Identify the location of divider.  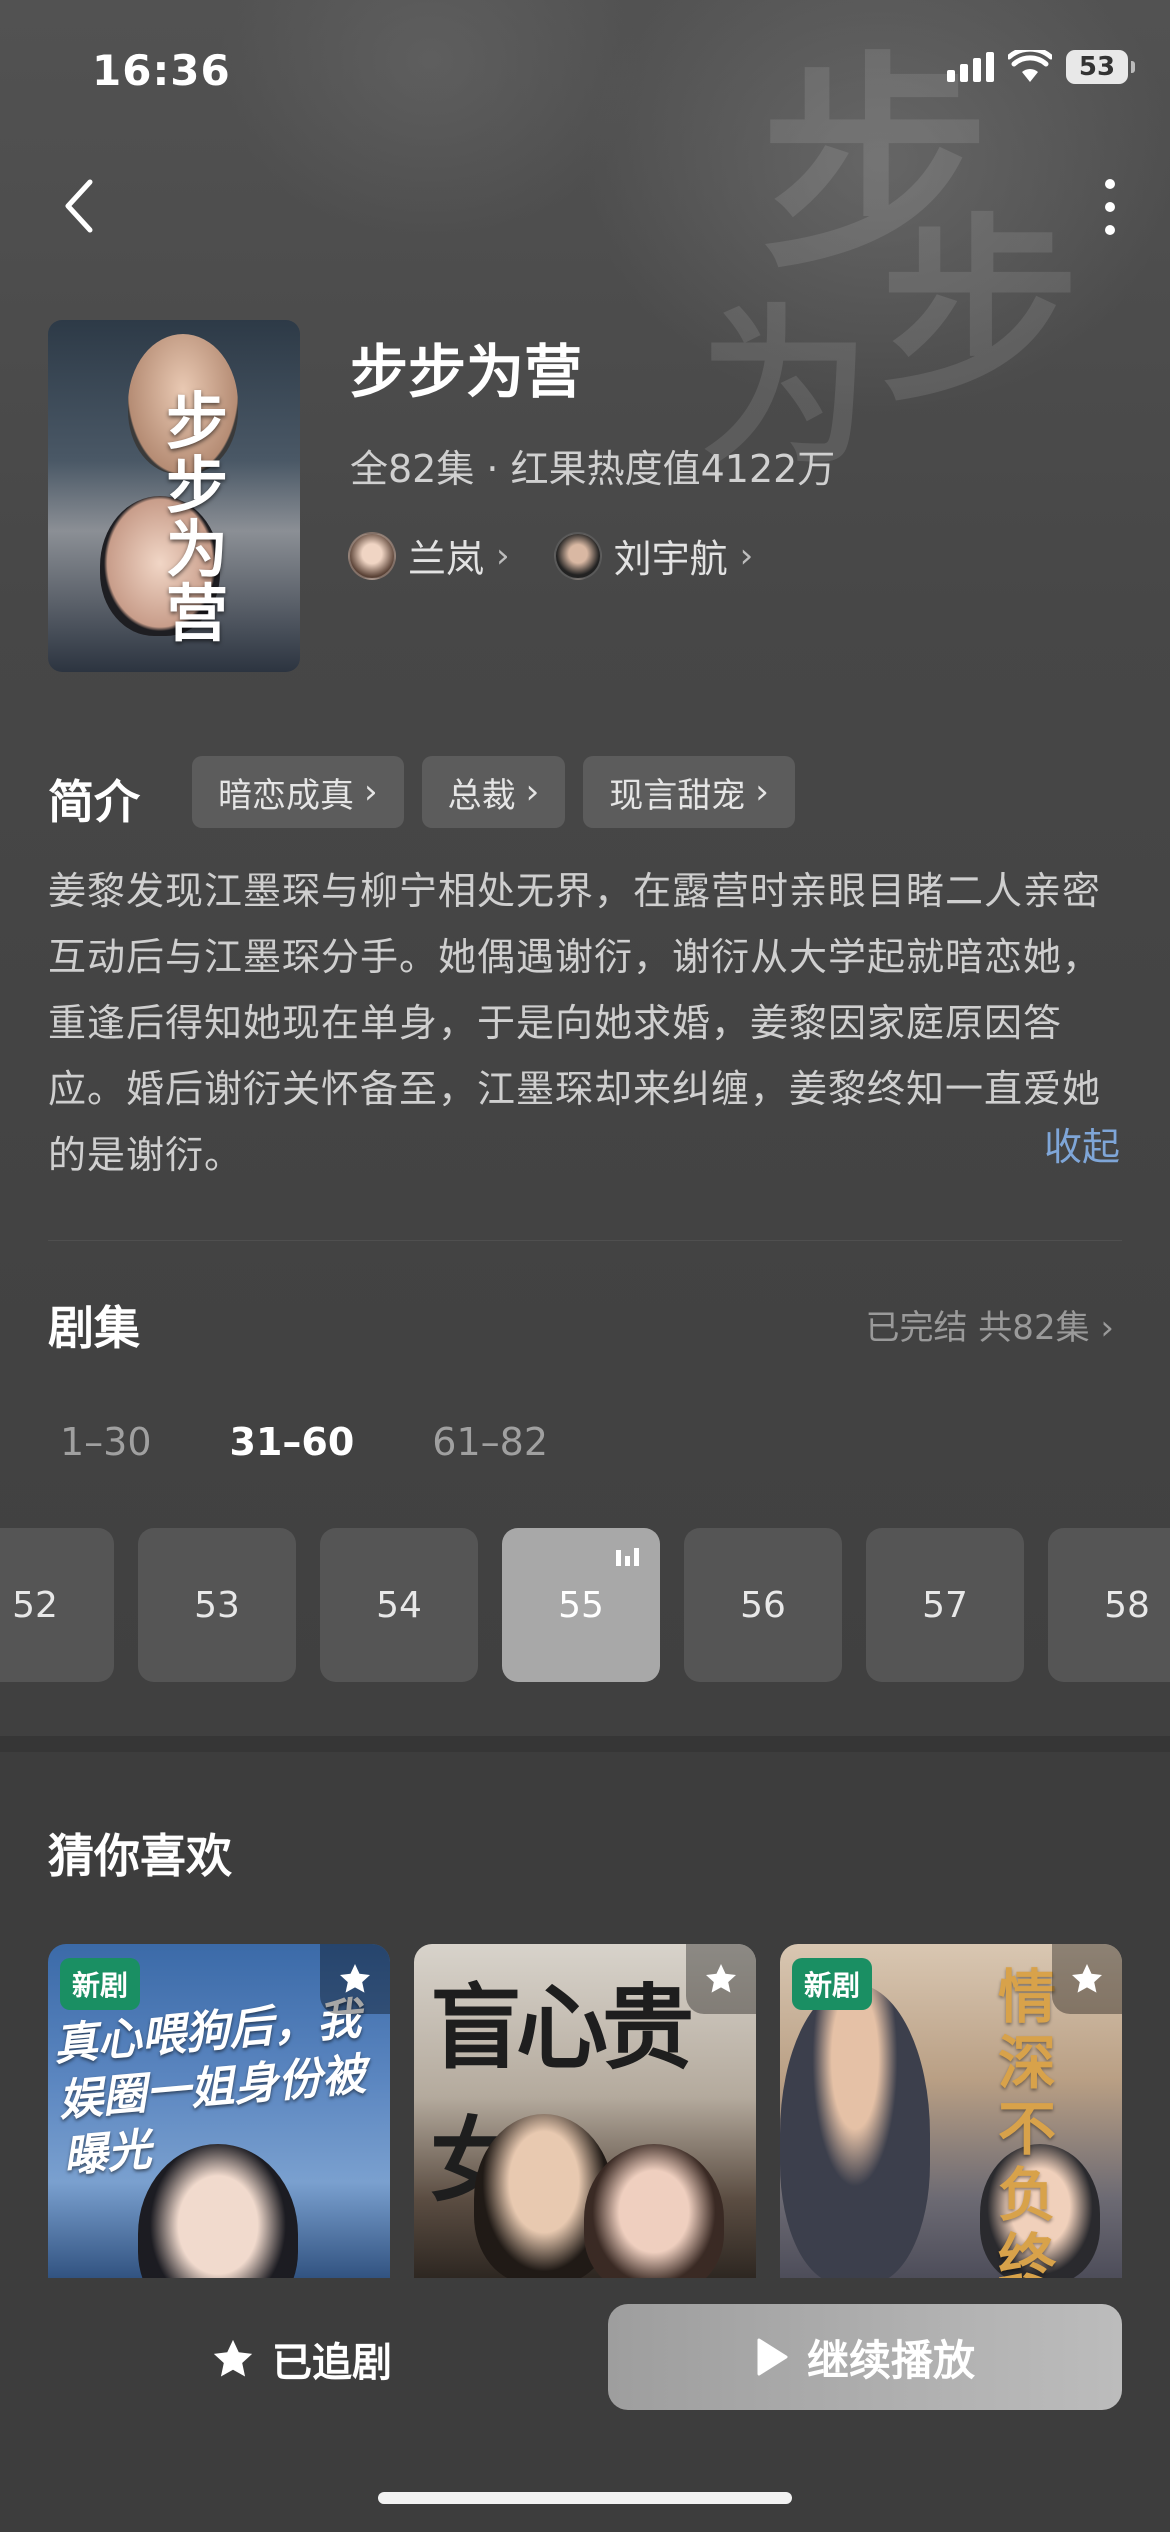
(585, 1240).